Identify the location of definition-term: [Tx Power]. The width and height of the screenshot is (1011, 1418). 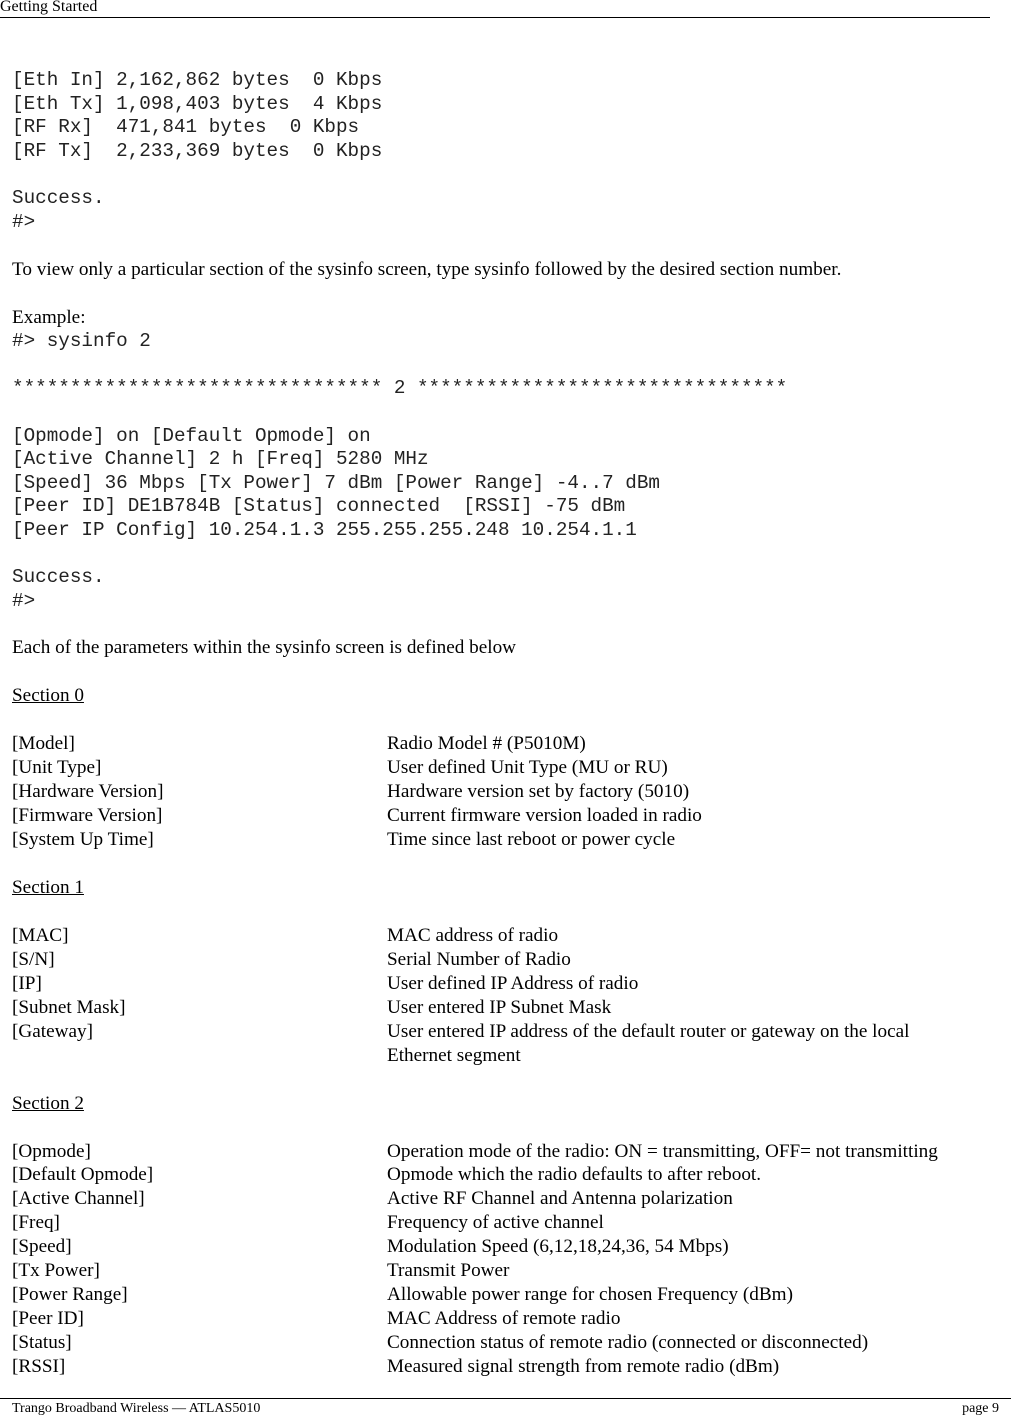
(56, 1270).